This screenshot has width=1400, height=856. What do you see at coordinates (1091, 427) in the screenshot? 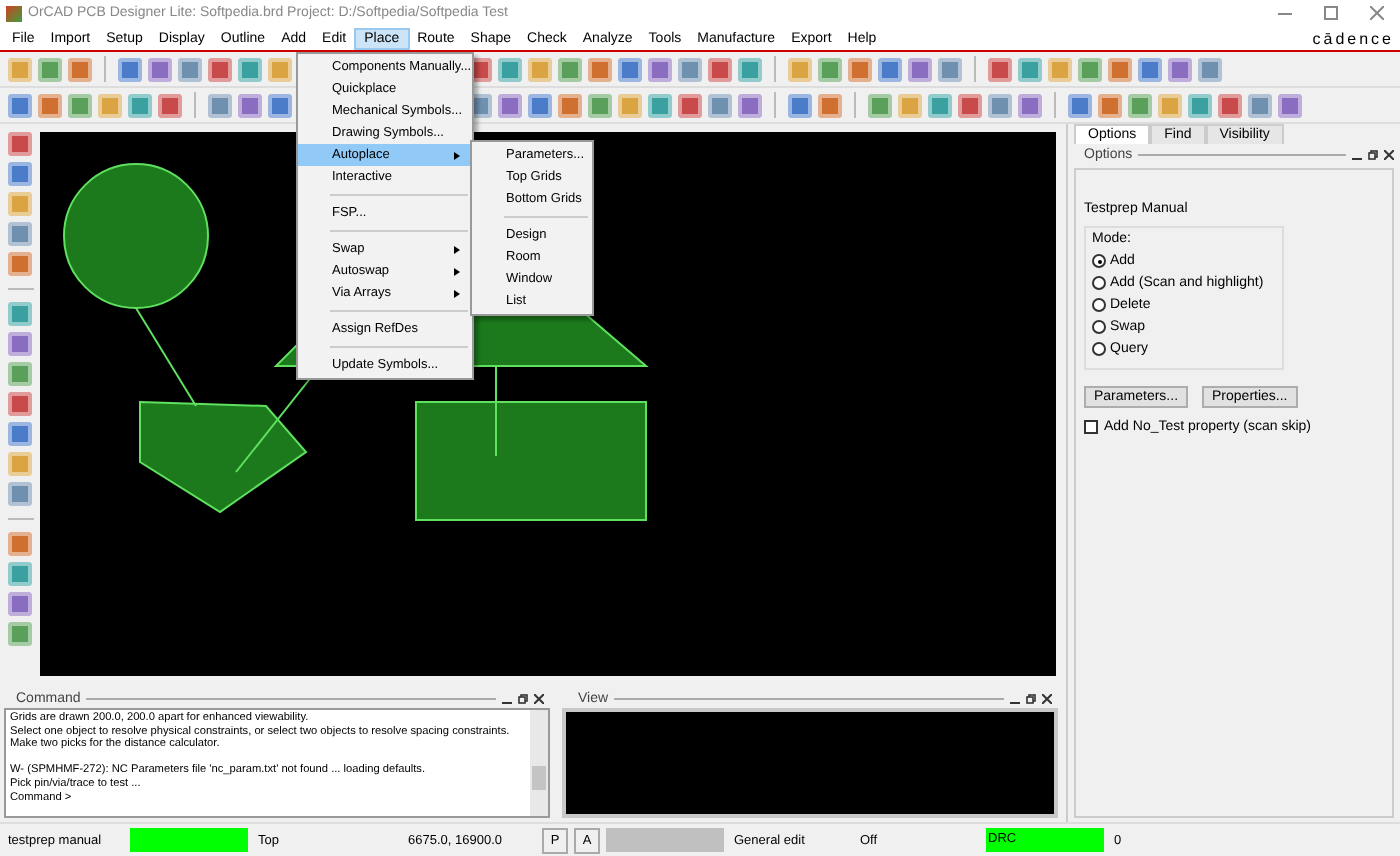
I see `checkbox` at bounding box center [1091, 427].